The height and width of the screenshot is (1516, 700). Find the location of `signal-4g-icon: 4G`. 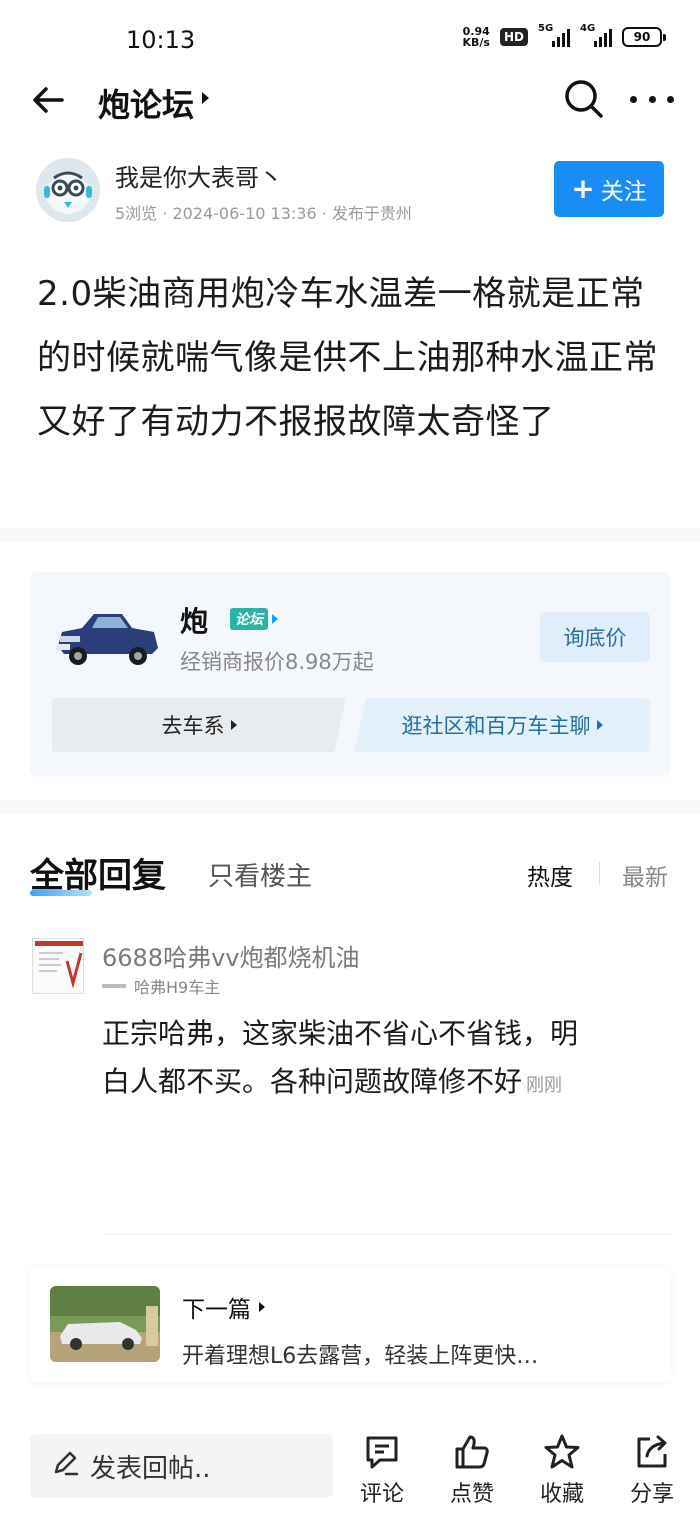

signal-4g-icon: 4G is located at coordinates (596, 35).